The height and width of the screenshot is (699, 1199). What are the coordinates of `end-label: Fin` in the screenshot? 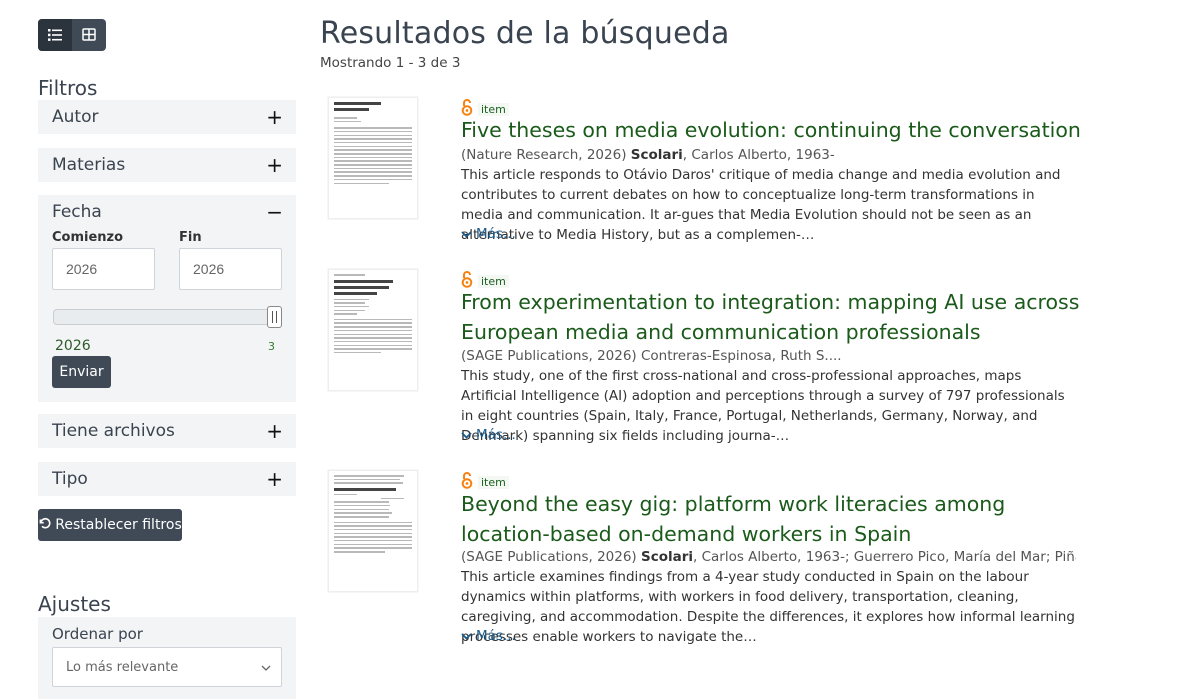 It's located at (190, 237).